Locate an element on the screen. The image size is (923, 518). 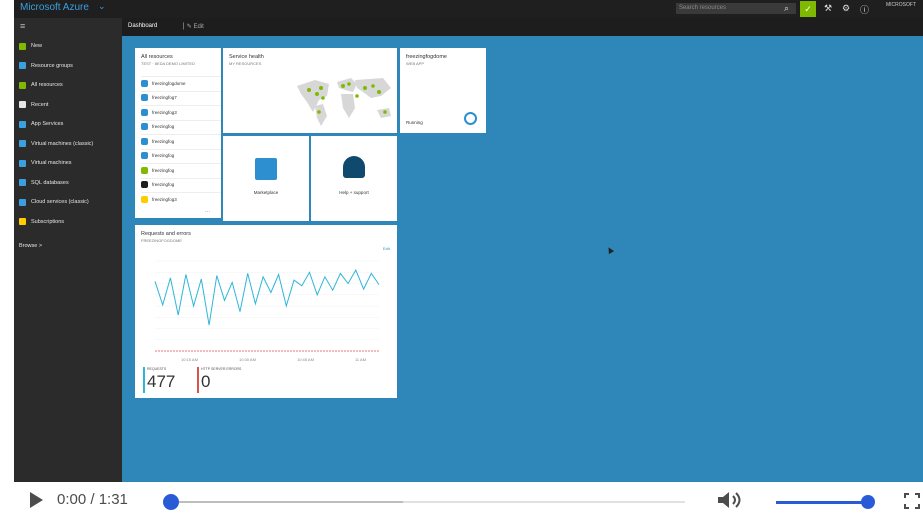
grid-icon is located at coordinates (22, 85).